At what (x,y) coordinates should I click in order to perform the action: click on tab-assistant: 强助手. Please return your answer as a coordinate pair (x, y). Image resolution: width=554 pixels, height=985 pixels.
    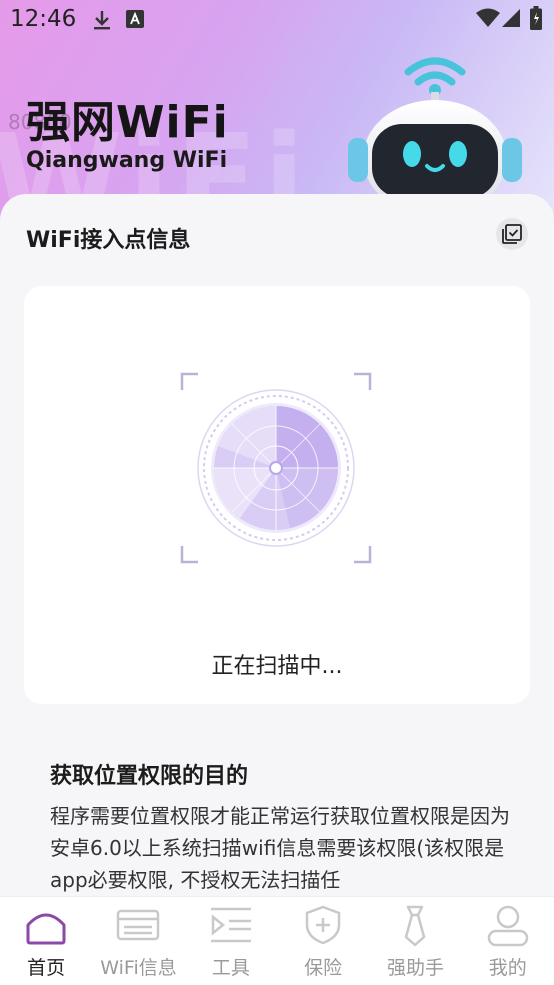
    Looking at the image, I should click on (415, 941).